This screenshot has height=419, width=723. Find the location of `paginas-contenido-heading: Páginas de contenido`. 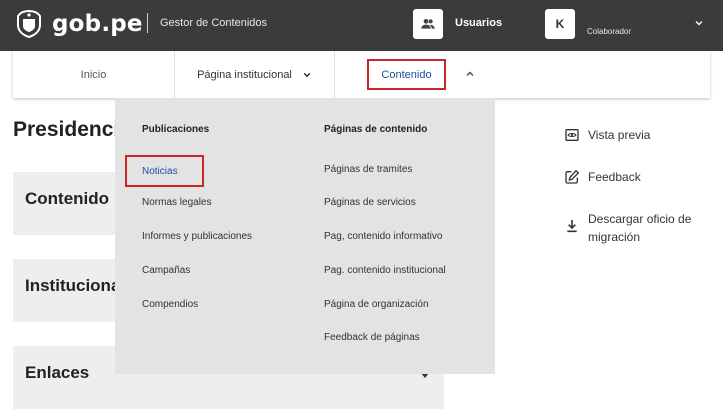

paginas-contenido-heading: Páginas de contenido is located at coordinates (376, 129).